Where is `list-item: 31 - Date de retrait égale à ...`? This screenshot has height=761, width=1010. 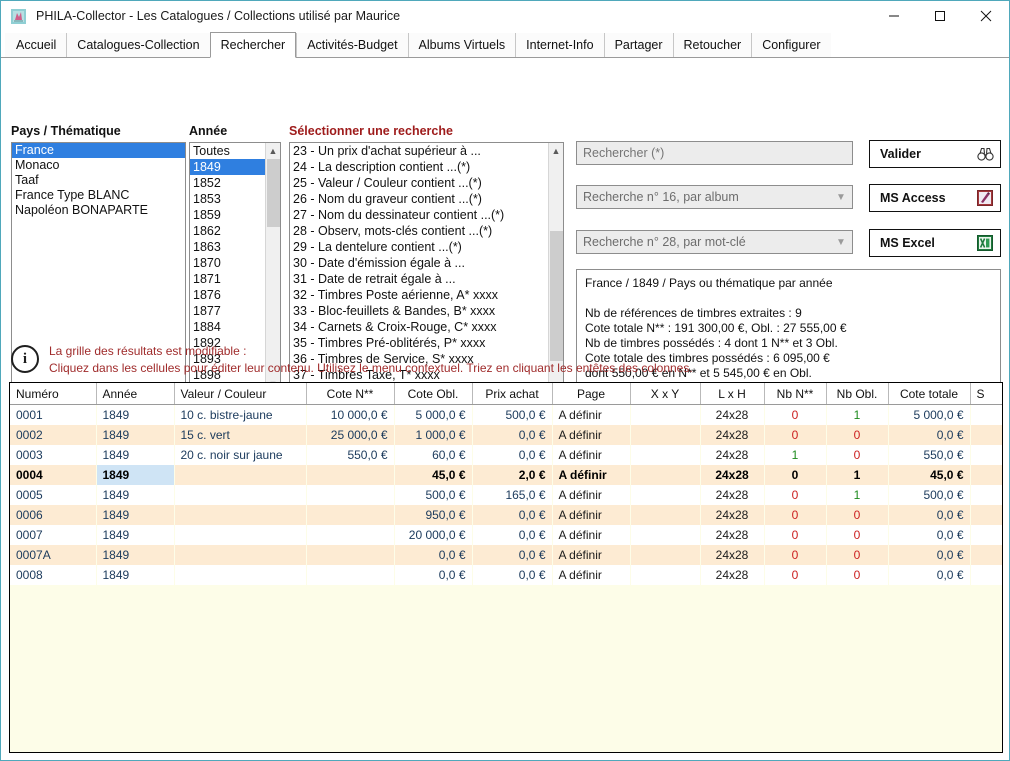
list-item: 31 - Date de retrait égale à ... is located at coordinates (426, 279).